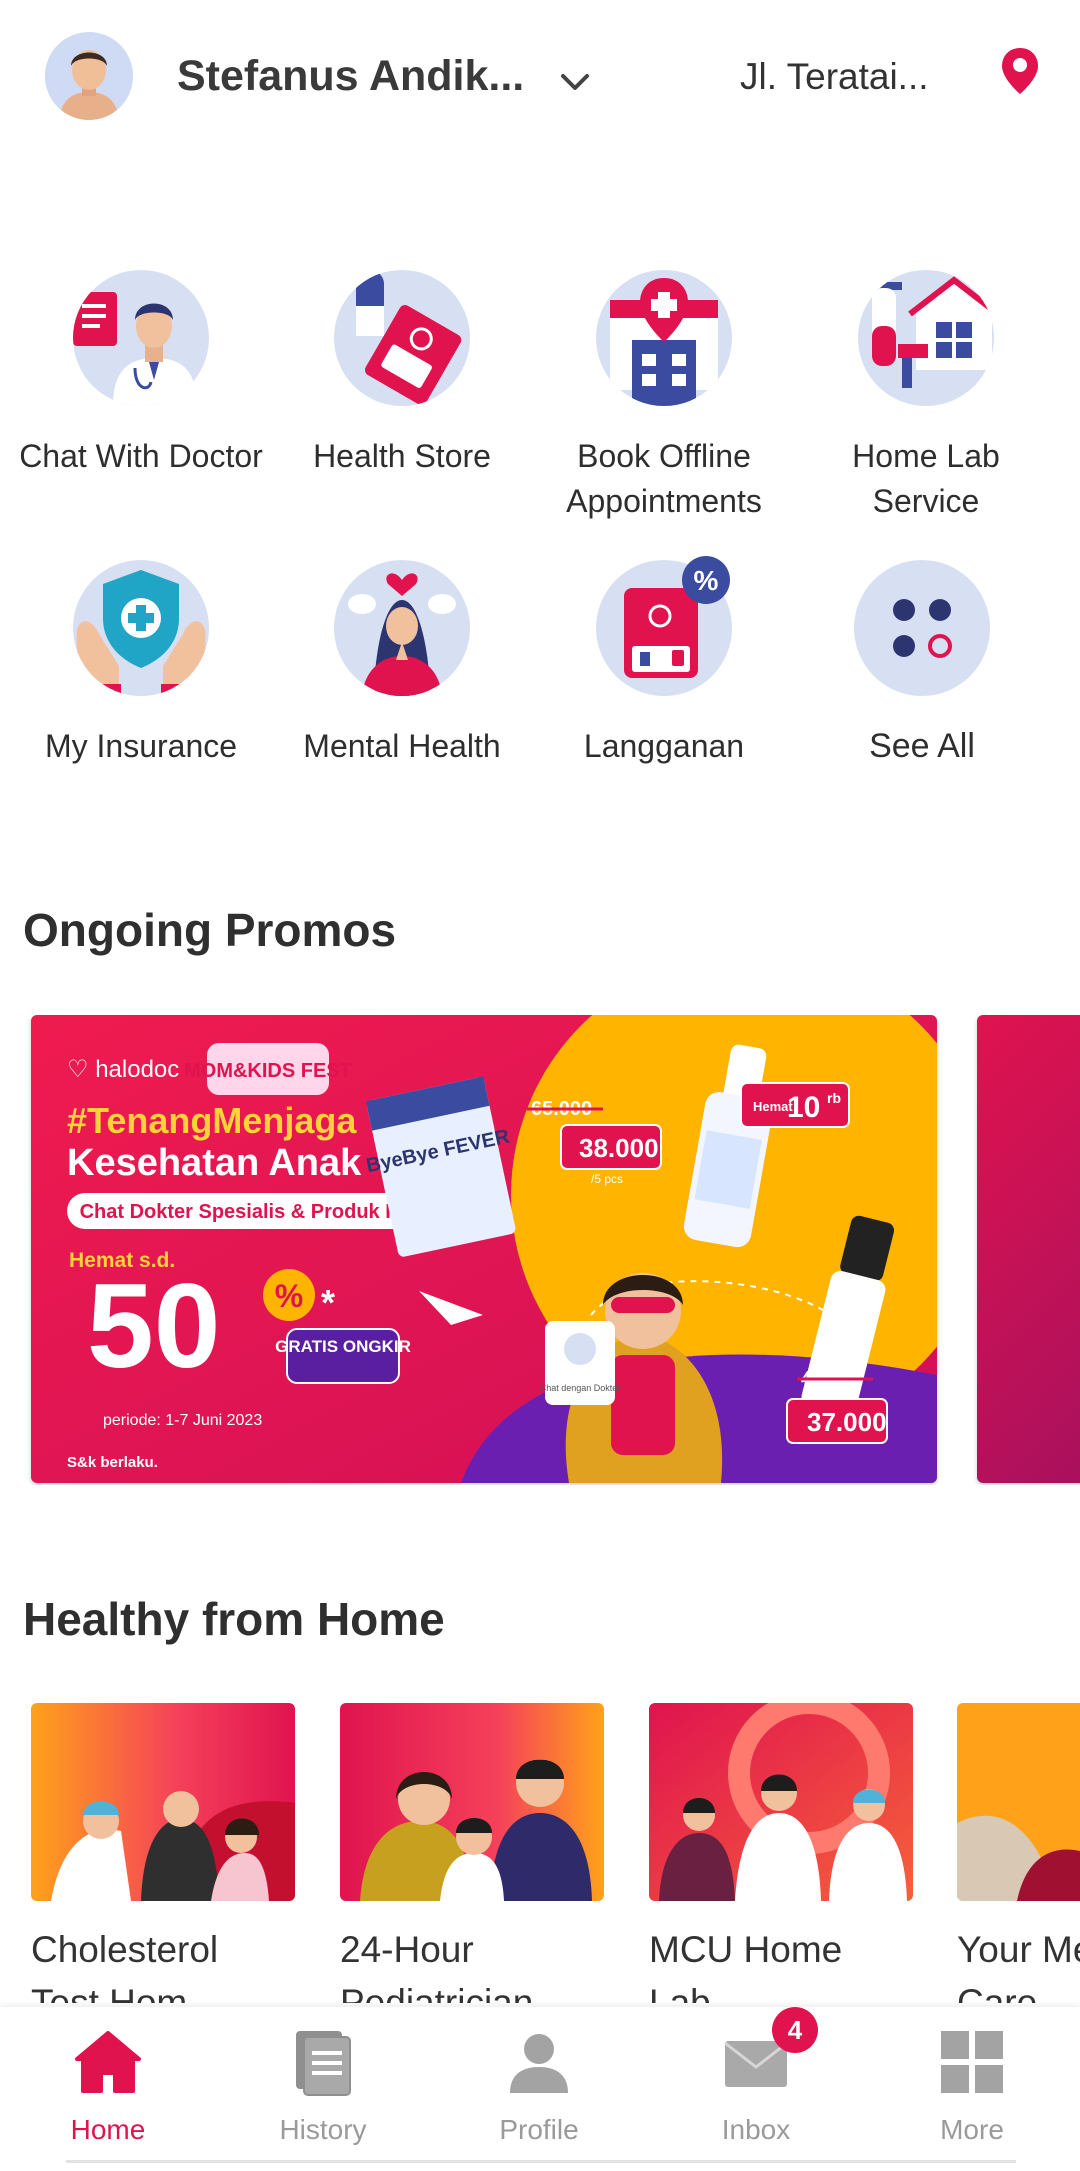  What do you see at coordinates (437, 1966) in the screenshot?
I see `card-title: 24-Hour Pediatrician` at bounding box center [437, 1966].